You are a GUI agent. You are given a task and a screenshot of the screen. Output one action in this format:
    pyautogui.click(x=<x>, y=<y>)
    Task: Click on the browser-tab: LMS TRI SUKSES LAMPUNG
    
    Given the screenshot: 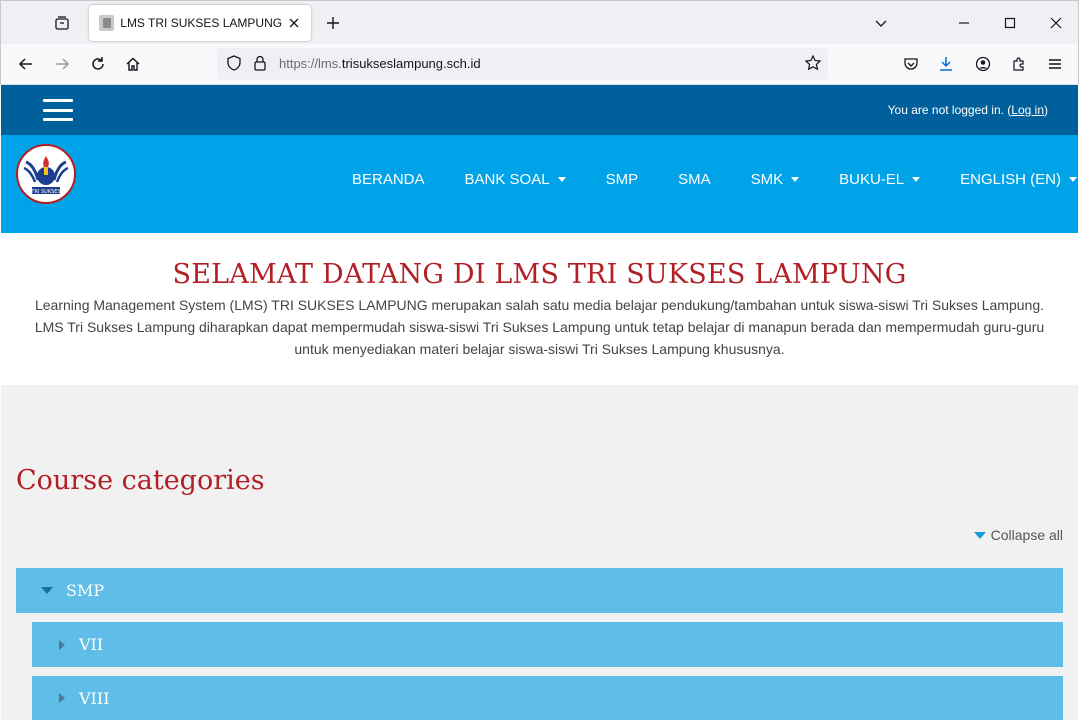 What is the action you would take?
    pyautogui.click(x=200, y=23)
    